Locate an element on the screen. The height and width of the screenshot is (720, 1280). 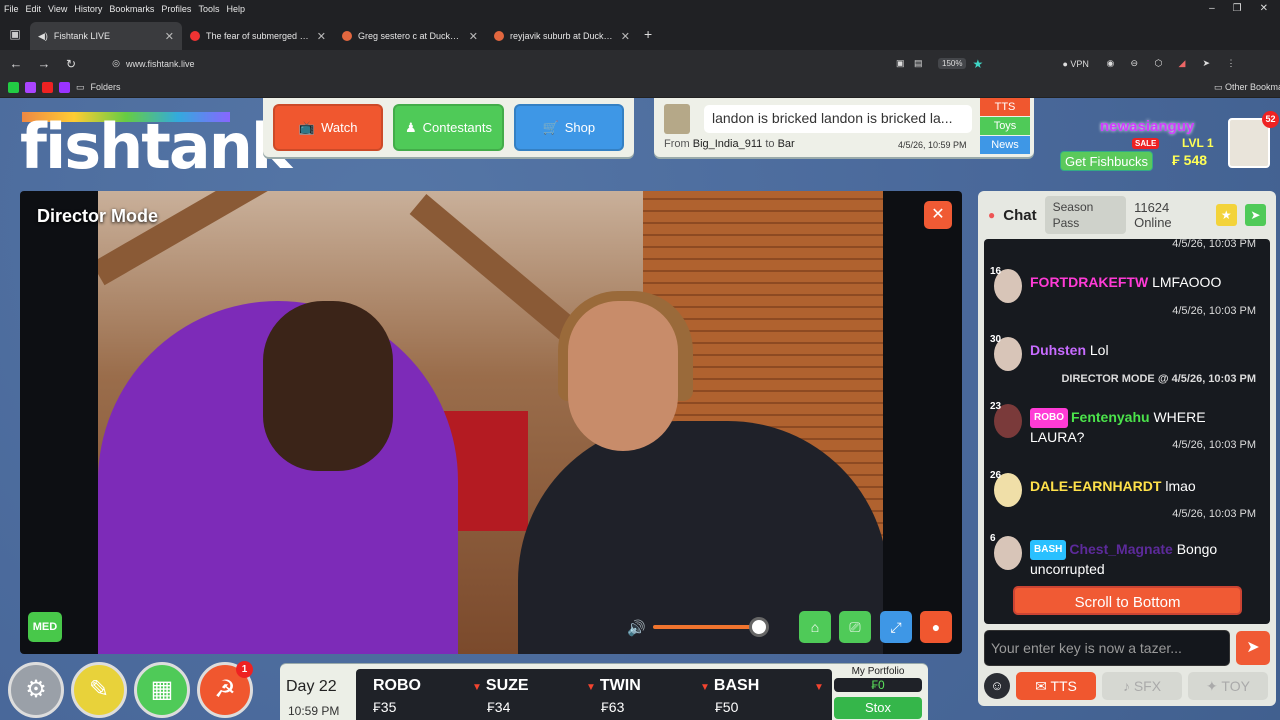
reload-icon: ↻ is located at coordinates (71, 64).